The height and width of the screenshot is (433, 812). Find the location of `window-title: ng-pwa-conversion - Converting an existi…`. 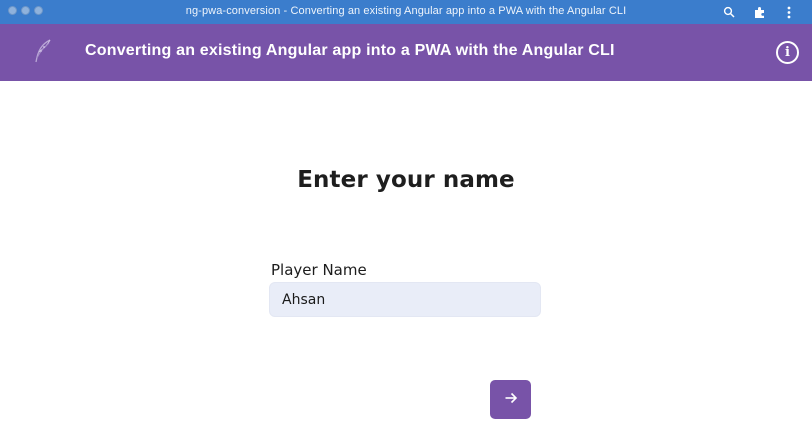

window-title: ng-pwa-conversion - Converting an existi… is located at coordinates (406, 11).